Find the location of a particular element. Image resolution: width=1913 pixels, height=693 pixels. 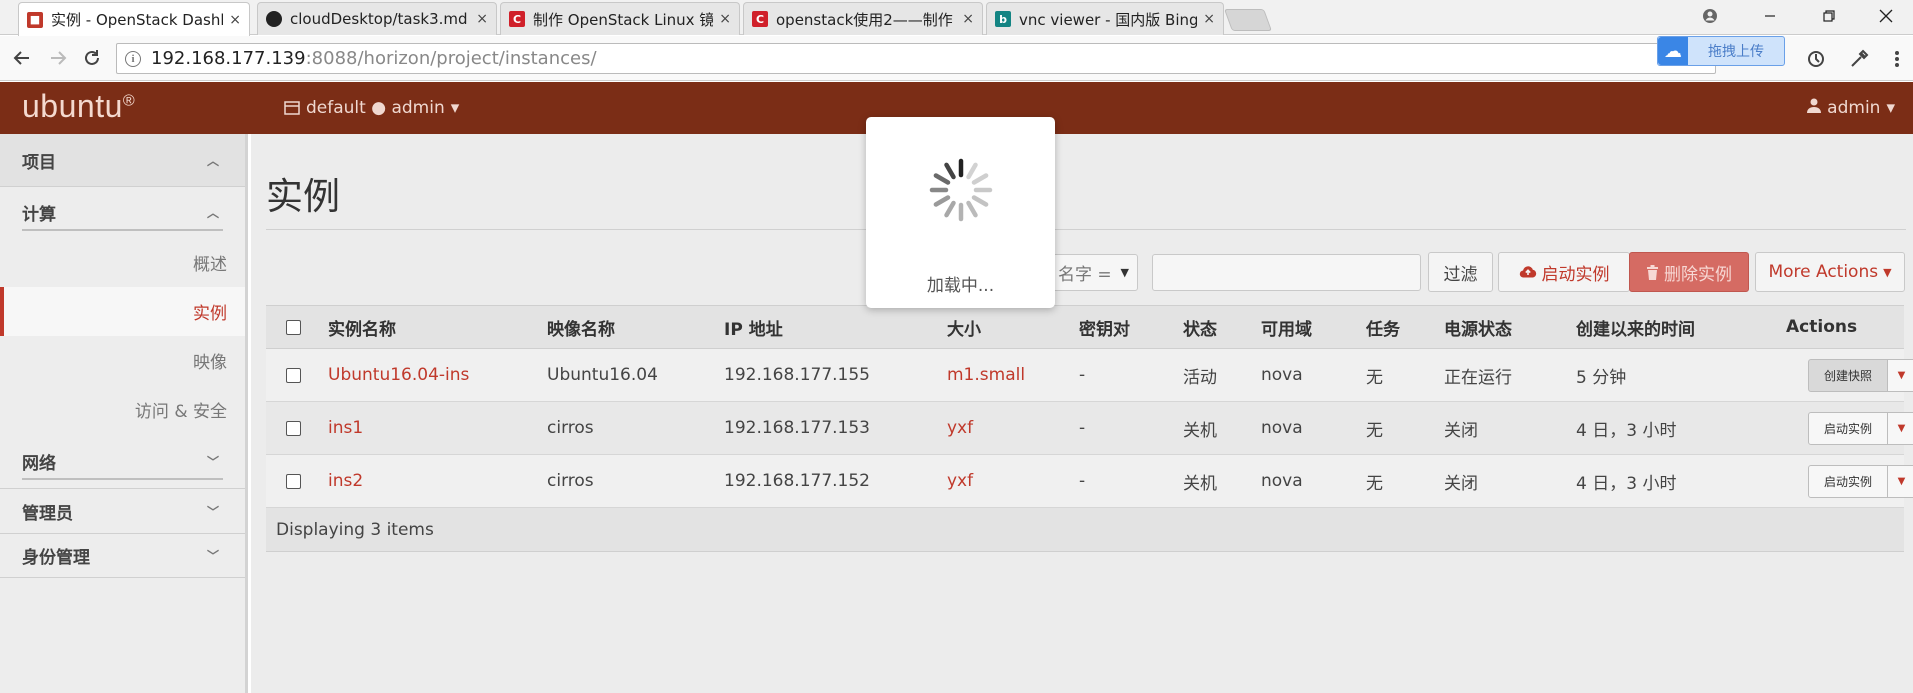

logo-text: ubuntu is located at coordinates (72, 106).